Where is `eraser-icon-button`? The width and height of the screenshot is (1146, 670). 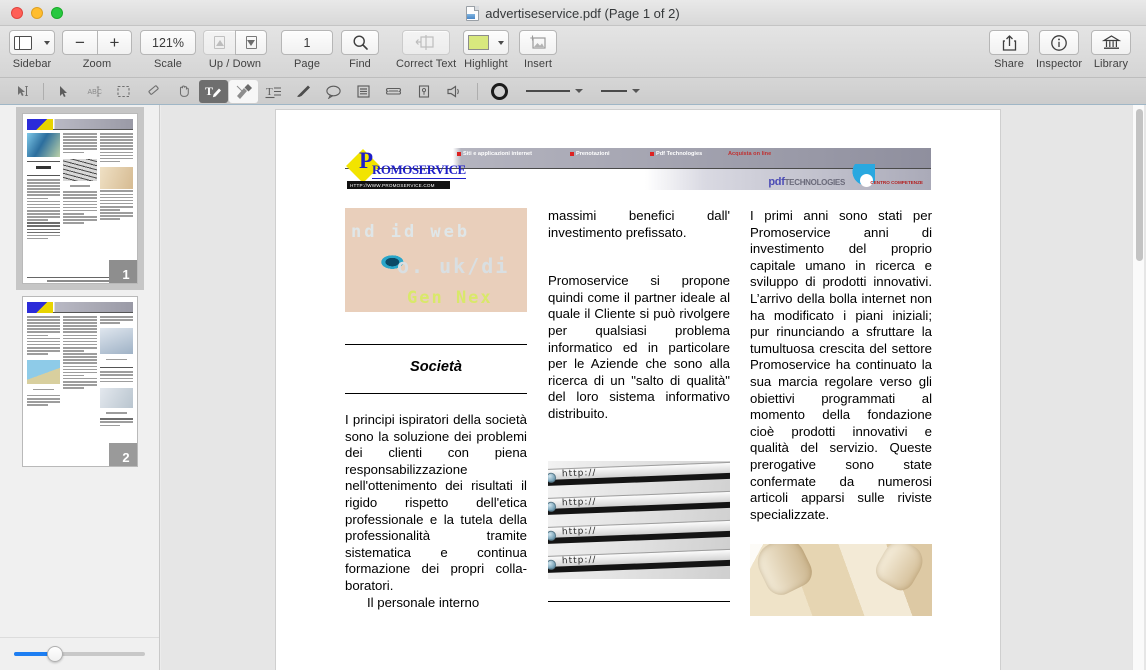
eraser-icon-button is located at coordinates (153, 91).